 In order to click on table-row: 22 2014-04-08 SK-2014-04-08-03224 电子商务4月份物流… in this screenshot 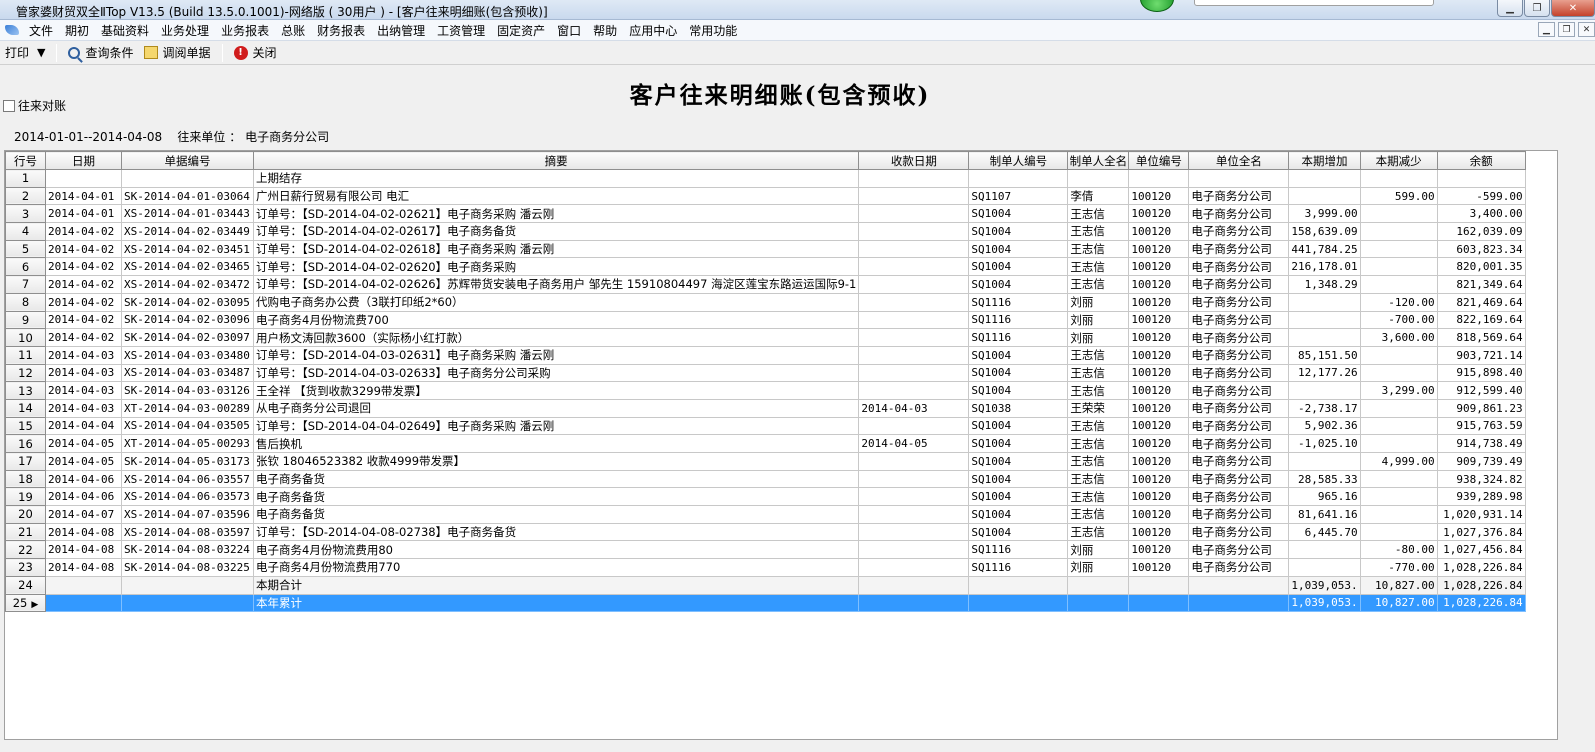, I will do `click(765, 550)`.